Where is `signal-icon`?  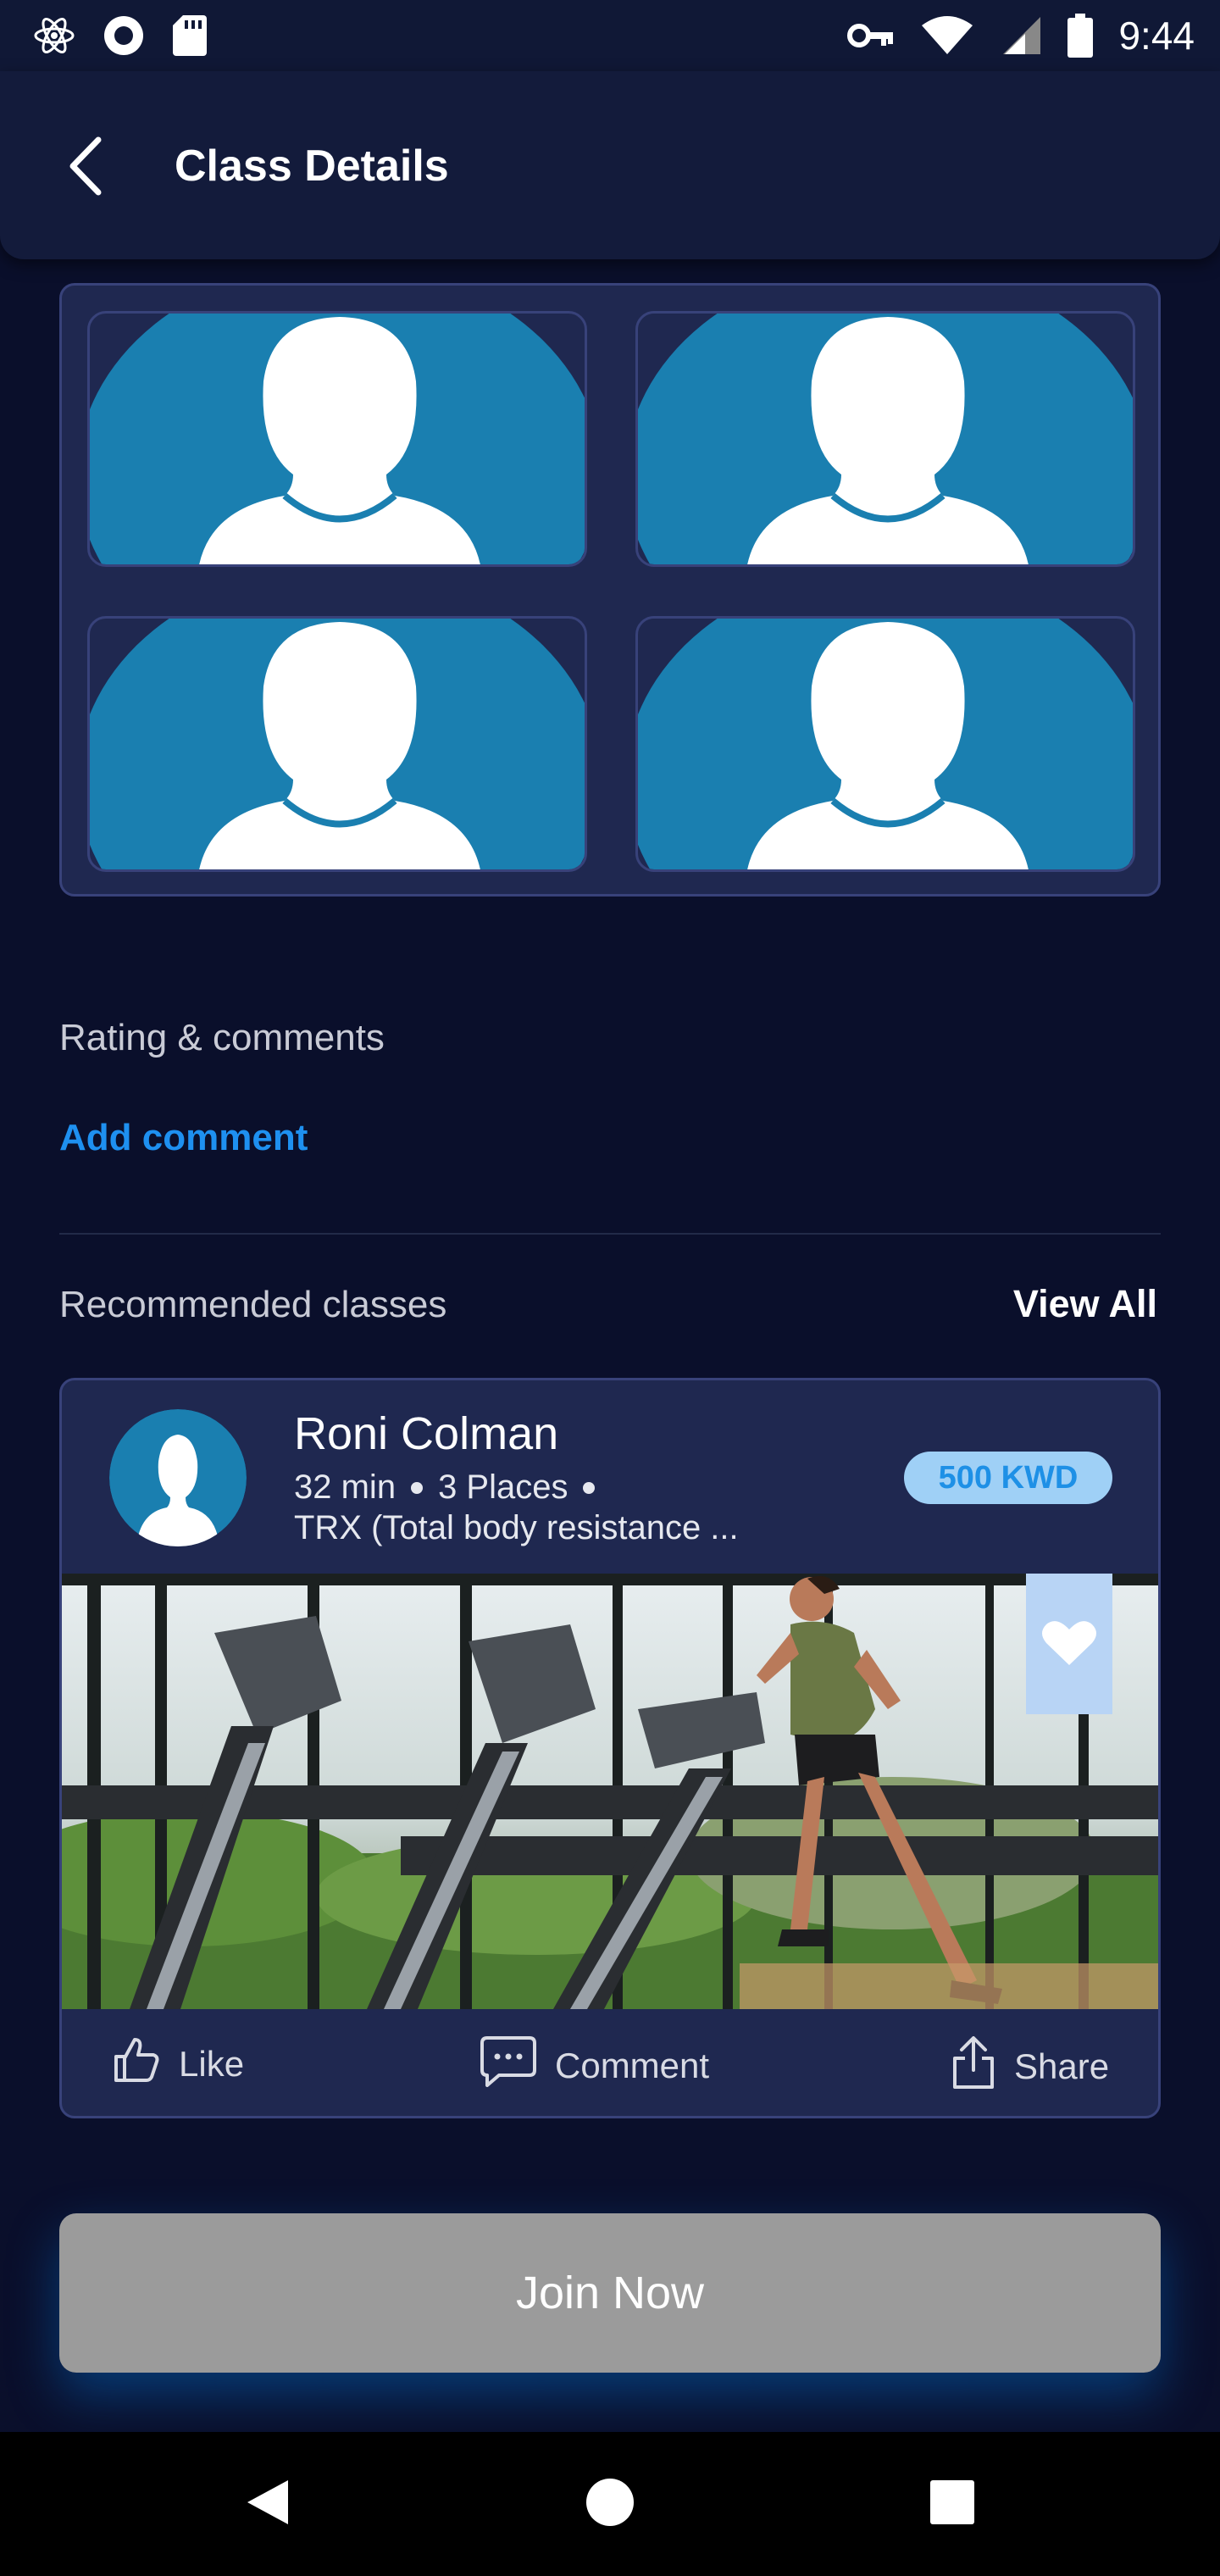
signal-icon is located at coordinates (1021, 35).